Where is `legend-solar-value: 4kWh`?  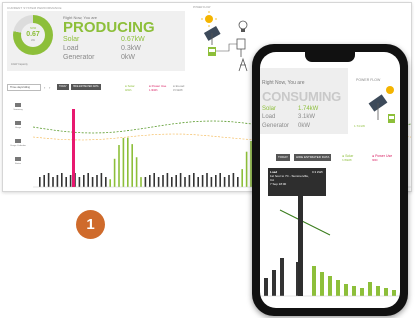 legend-solar-value: 4kWh is located at coordinates (128, 90).